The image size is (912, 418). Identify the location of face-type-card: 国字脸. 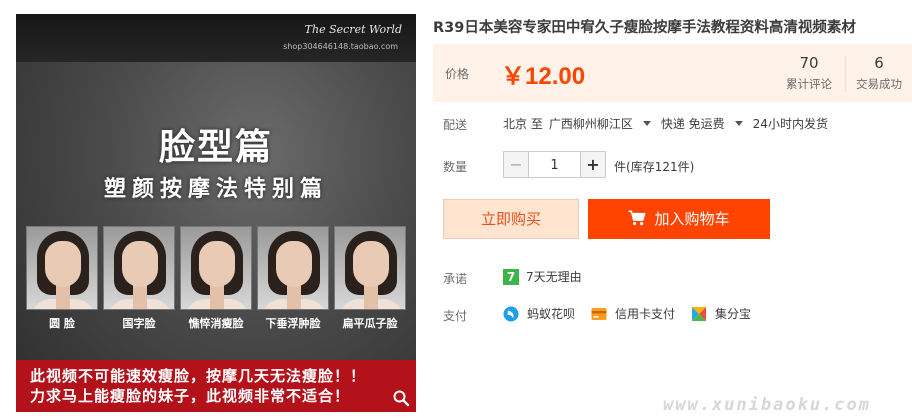
(139, 278).